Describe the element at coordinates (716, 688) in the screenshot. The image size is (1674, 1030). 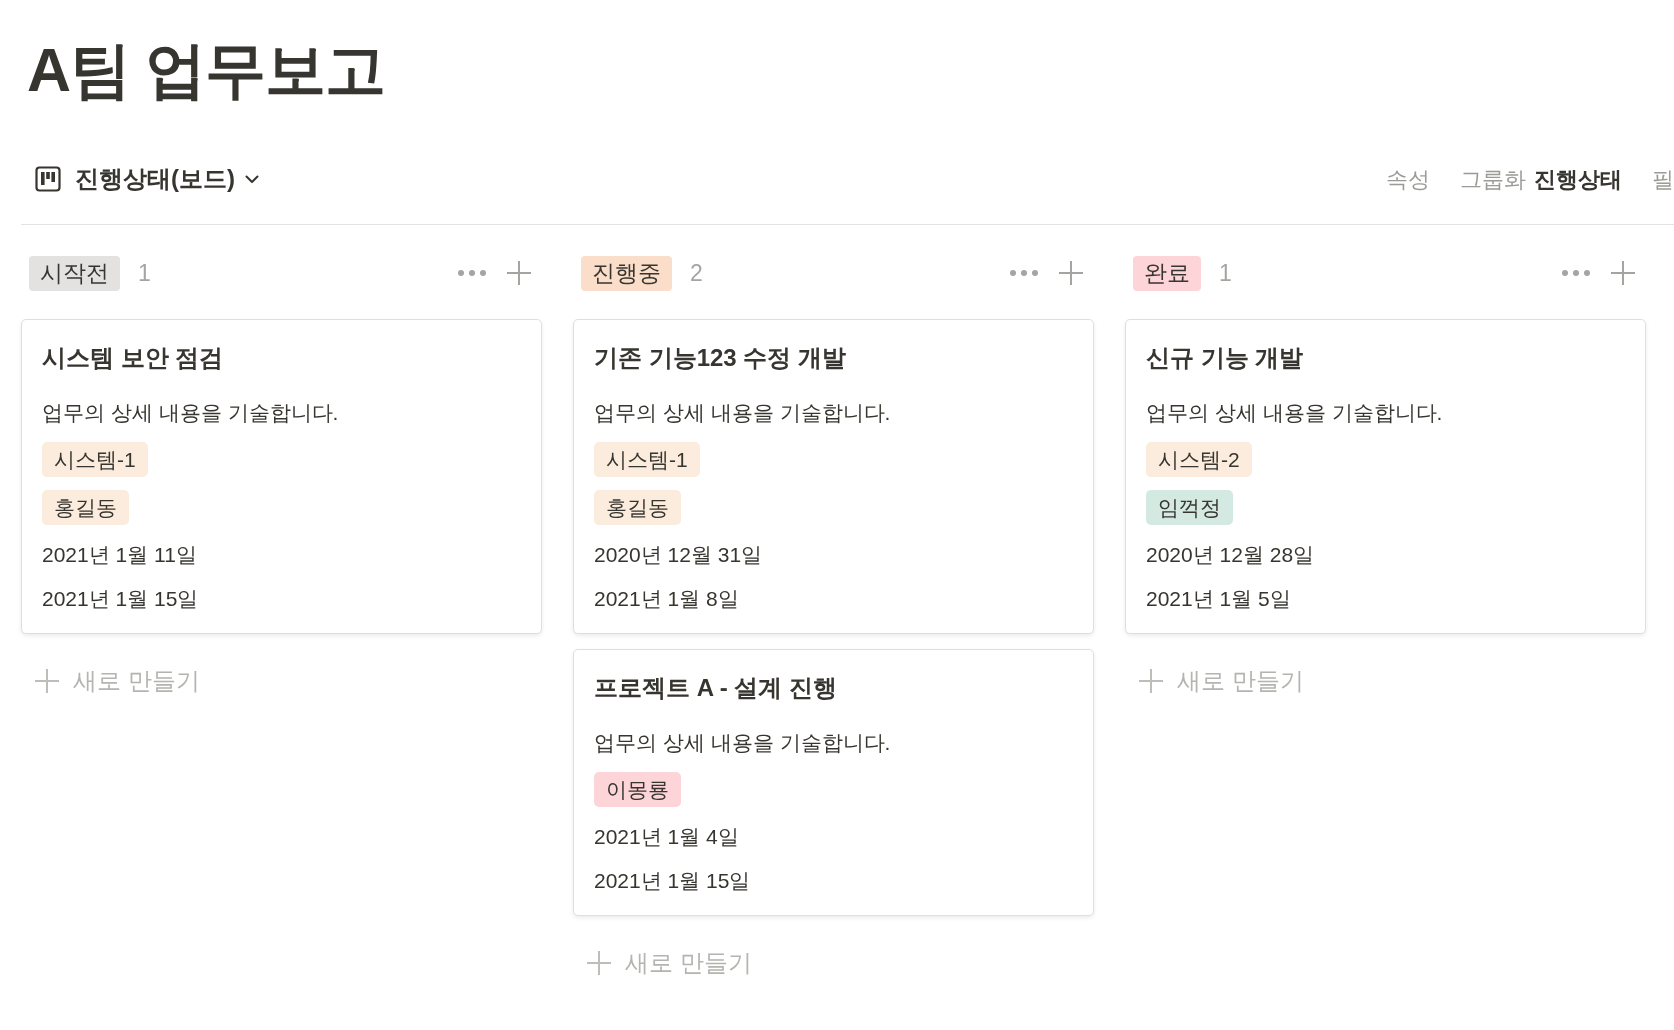
I see `card-title: 프로젝트 A - 설계 진행` at that location.